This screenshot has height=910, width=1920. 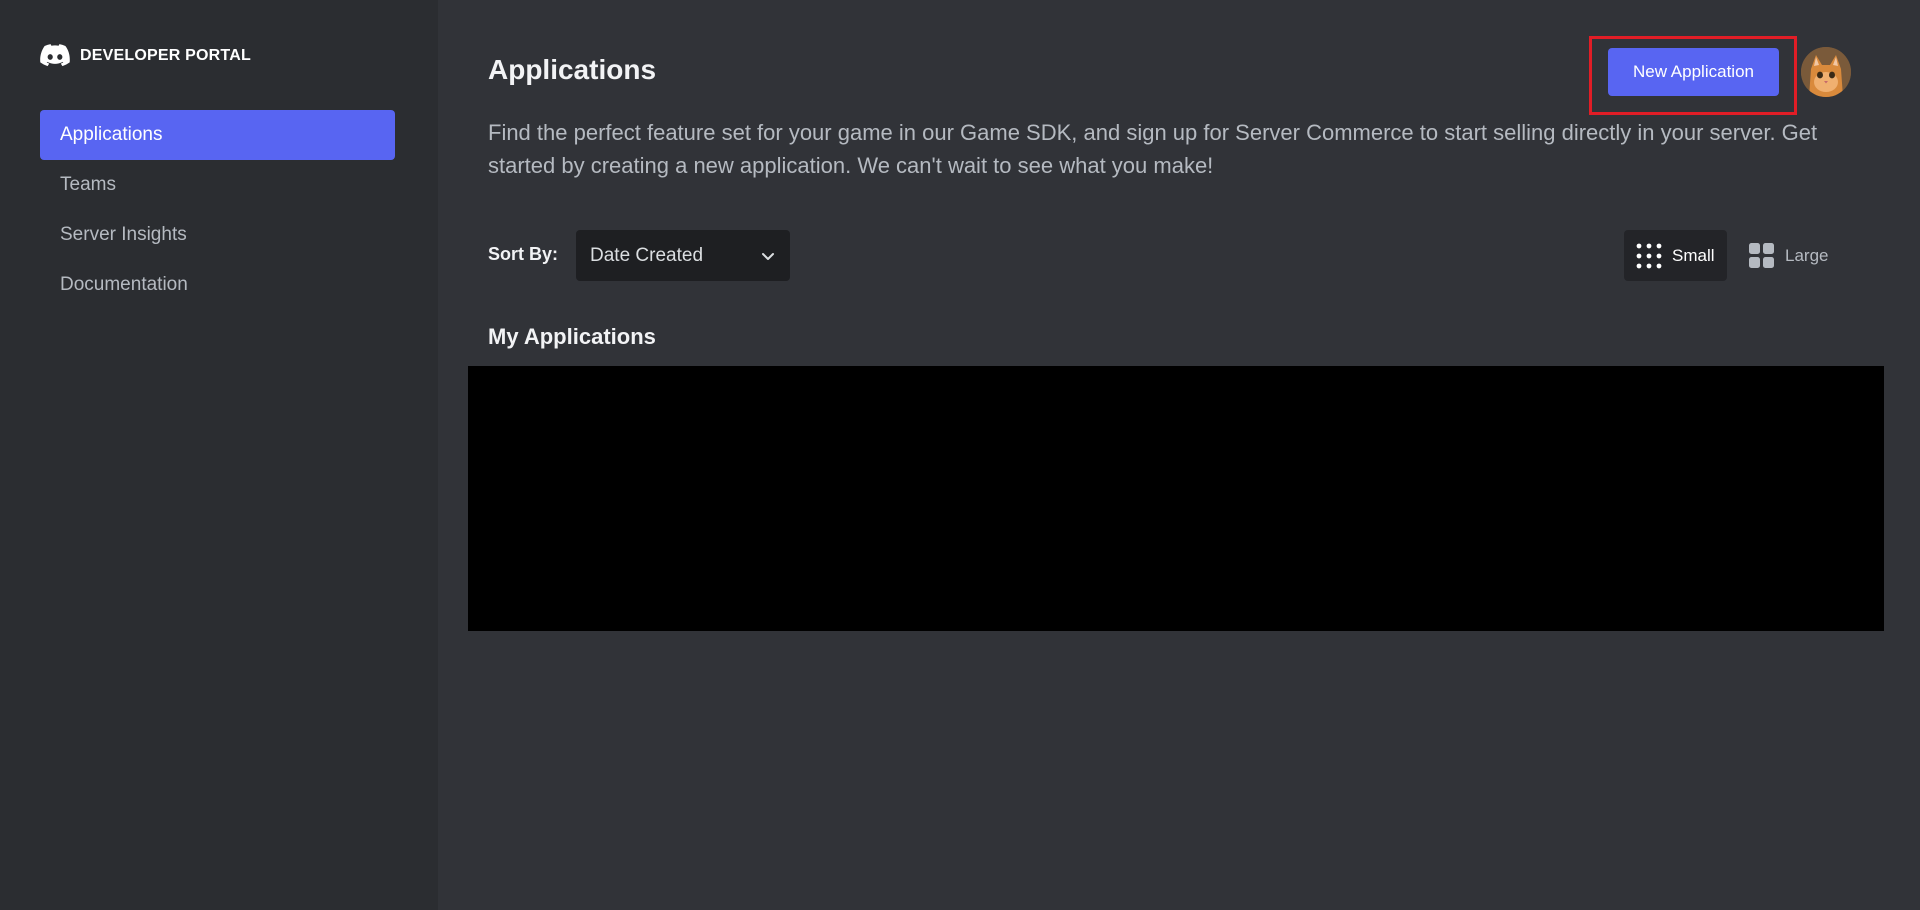 I want to click on sidebar-item-documentation: Documentation, so click(x=217, y=285).